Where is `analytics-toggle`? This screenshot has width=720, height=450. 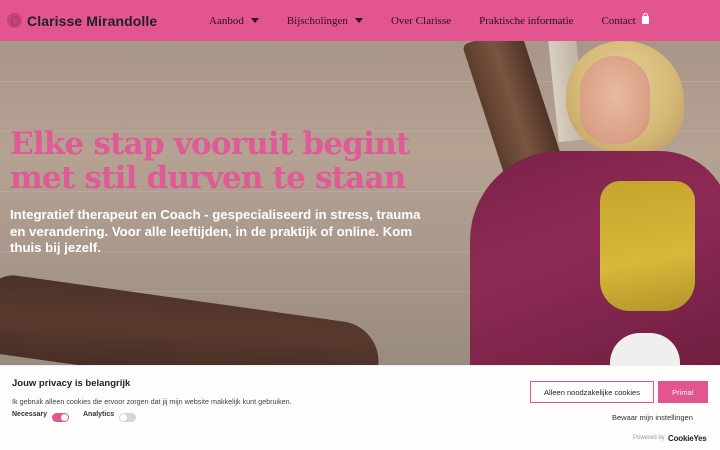
analytics-toggle is located at coordinates (127, 417).